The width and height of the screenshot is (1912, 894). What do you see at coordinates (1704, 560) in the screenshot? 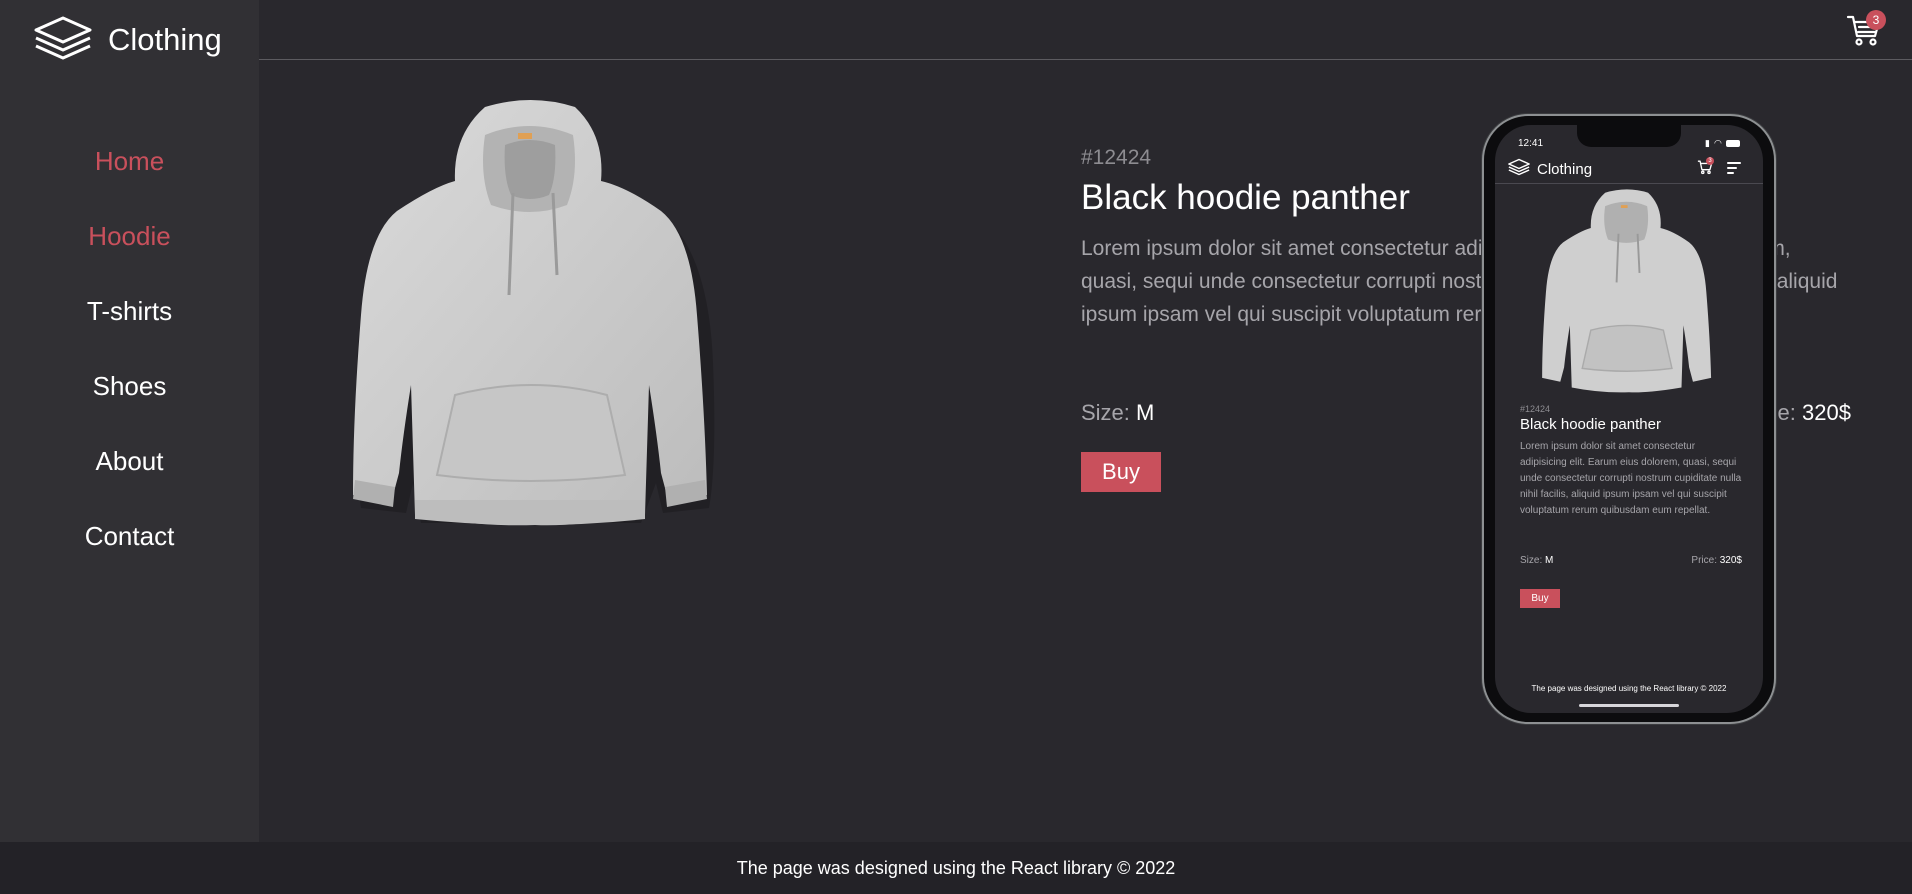
I see `mobile-price-label: Price:` at bounding box center [1704, 560].